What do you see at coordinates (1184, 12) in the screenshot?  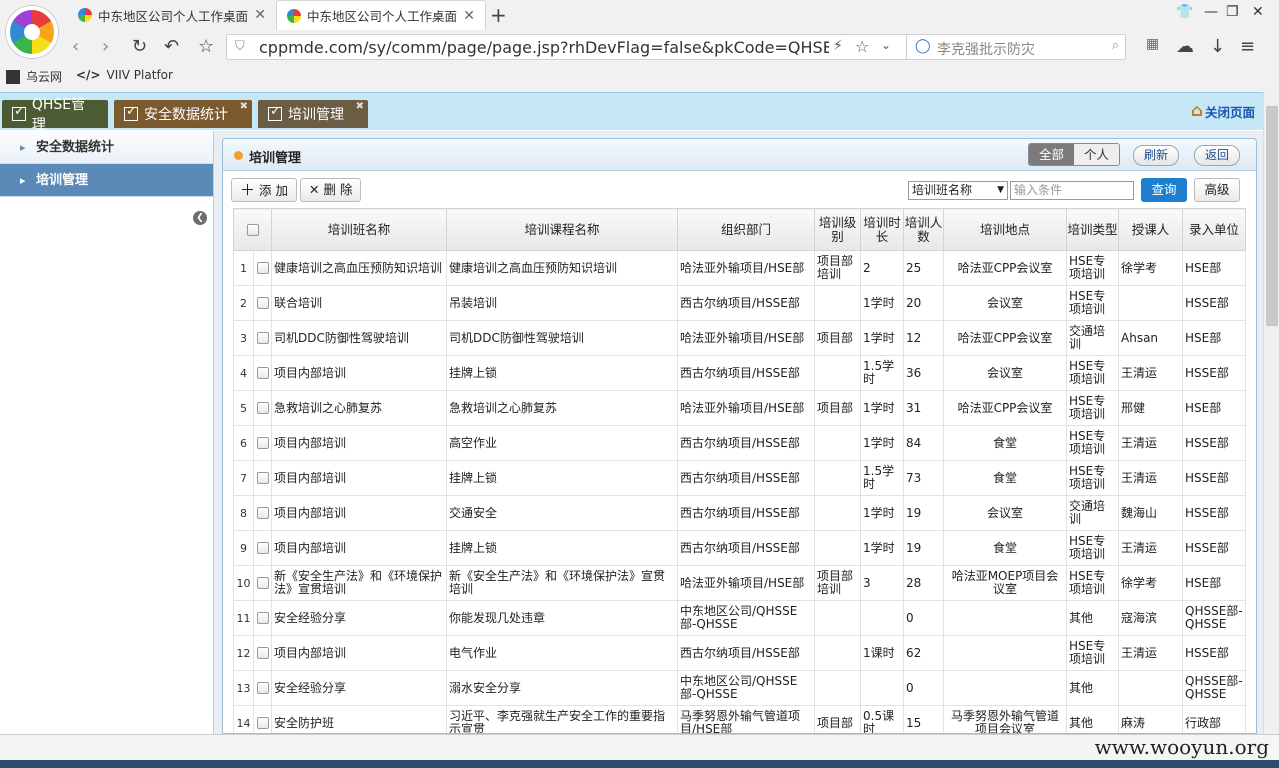 I see `shirt-icon: 👕` at bounding box center [1184, 12].